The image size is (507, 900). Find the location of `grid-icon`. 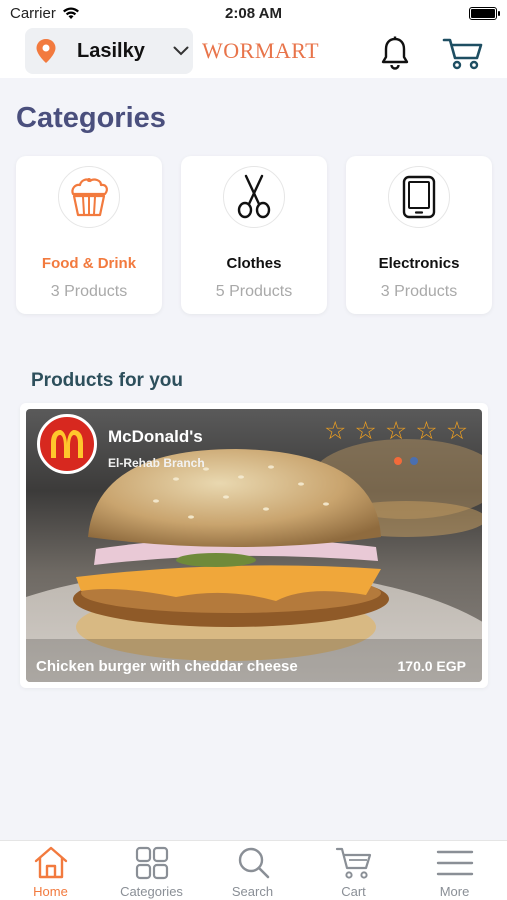

grid-icon is located at coordinates (152, 863).